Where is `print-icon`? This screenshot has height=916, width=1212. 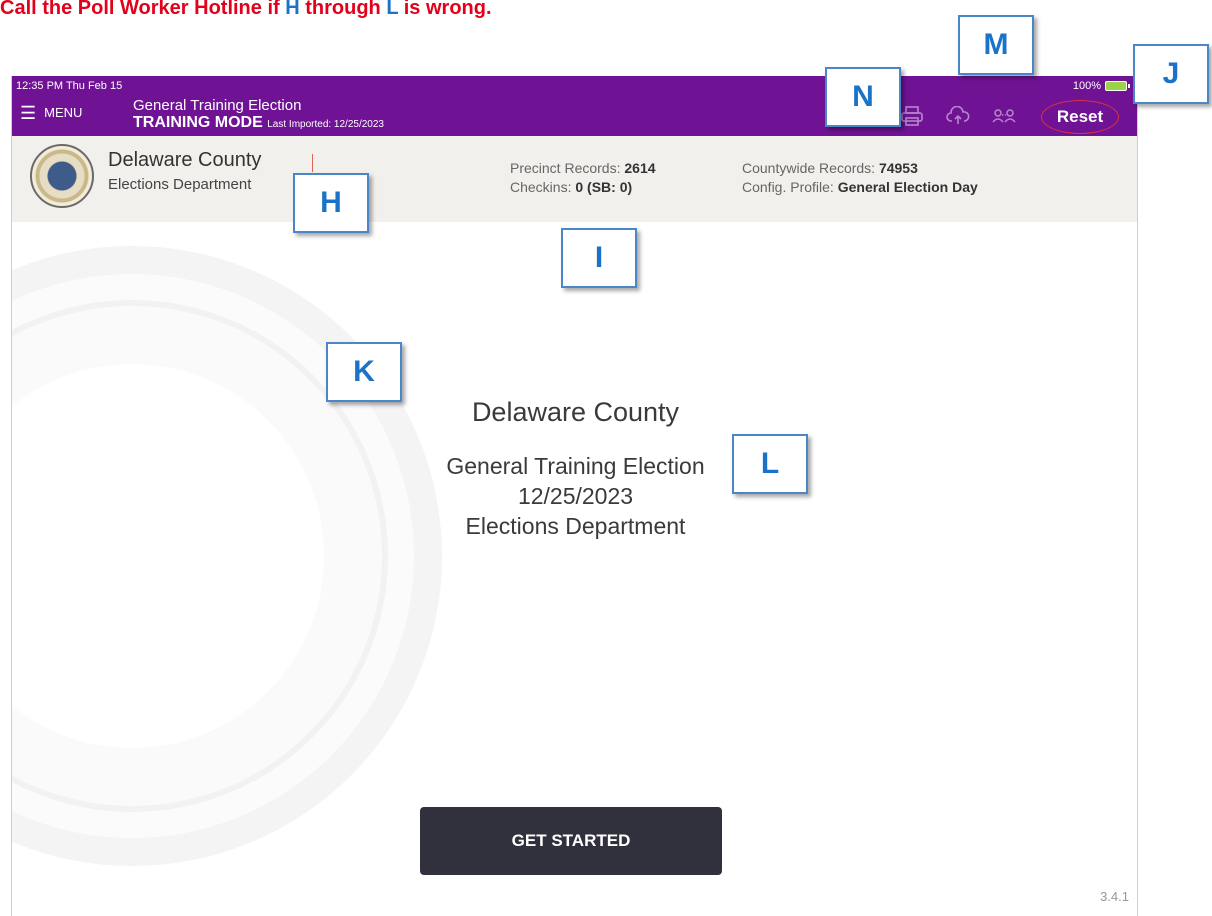
print-icon is located at coordinates (912, 116).